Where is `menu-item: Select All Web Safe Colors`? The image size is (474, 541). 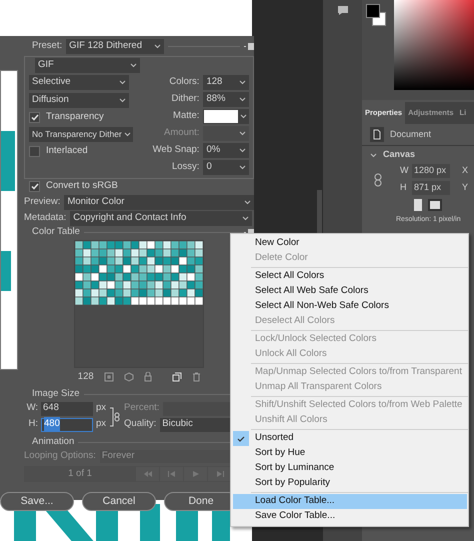 menu-item: Select All Web Safe Colors is located at coordinates (350, 291).